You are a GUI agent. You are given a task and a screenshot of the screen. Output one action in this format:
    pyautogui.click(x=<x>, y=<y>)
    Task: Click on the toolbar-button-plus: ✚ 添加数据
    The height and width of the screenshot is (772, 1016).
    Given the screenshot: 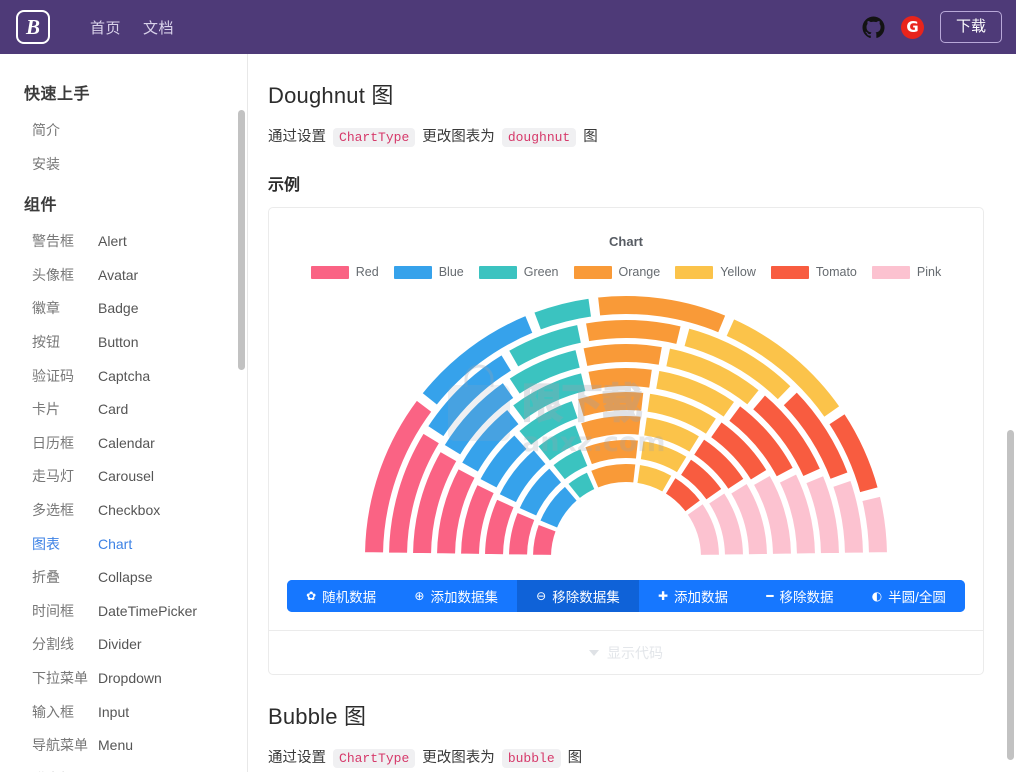 What is the action you would take?
    pyautogui.click(x=693, y=596)
    